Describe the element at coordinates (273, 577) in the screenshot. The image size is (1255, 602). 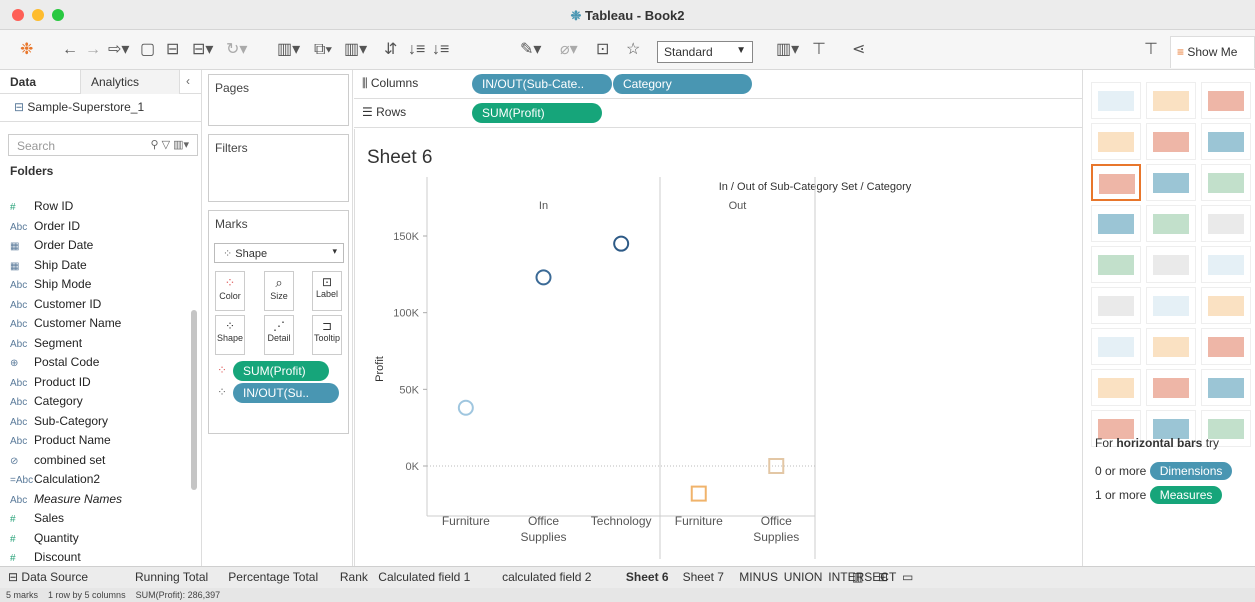
I see `sheet-tab: Percentage Total` at that location.